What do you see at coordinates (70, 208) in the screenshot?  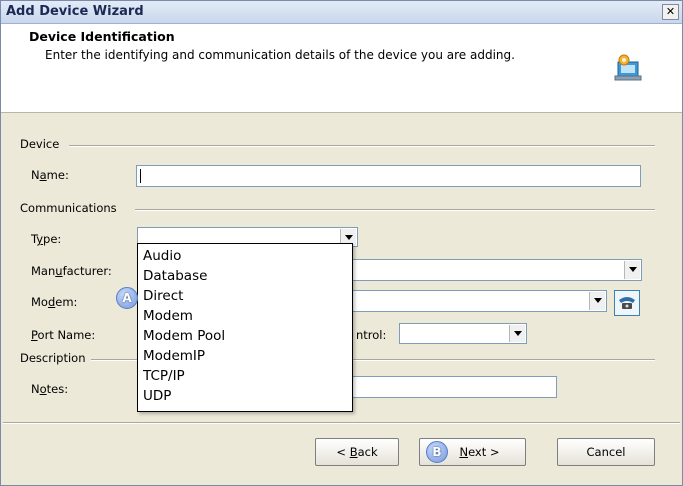 I see `communications-group-label: Communications` at bounding box center [70, 208].